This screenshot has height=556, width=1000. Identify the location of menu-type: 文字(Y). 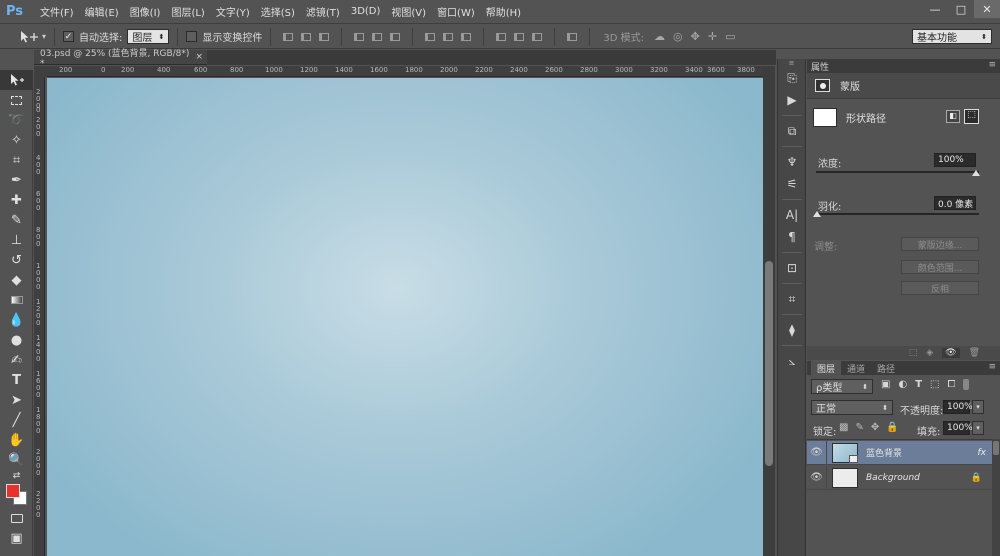
(233, 11).